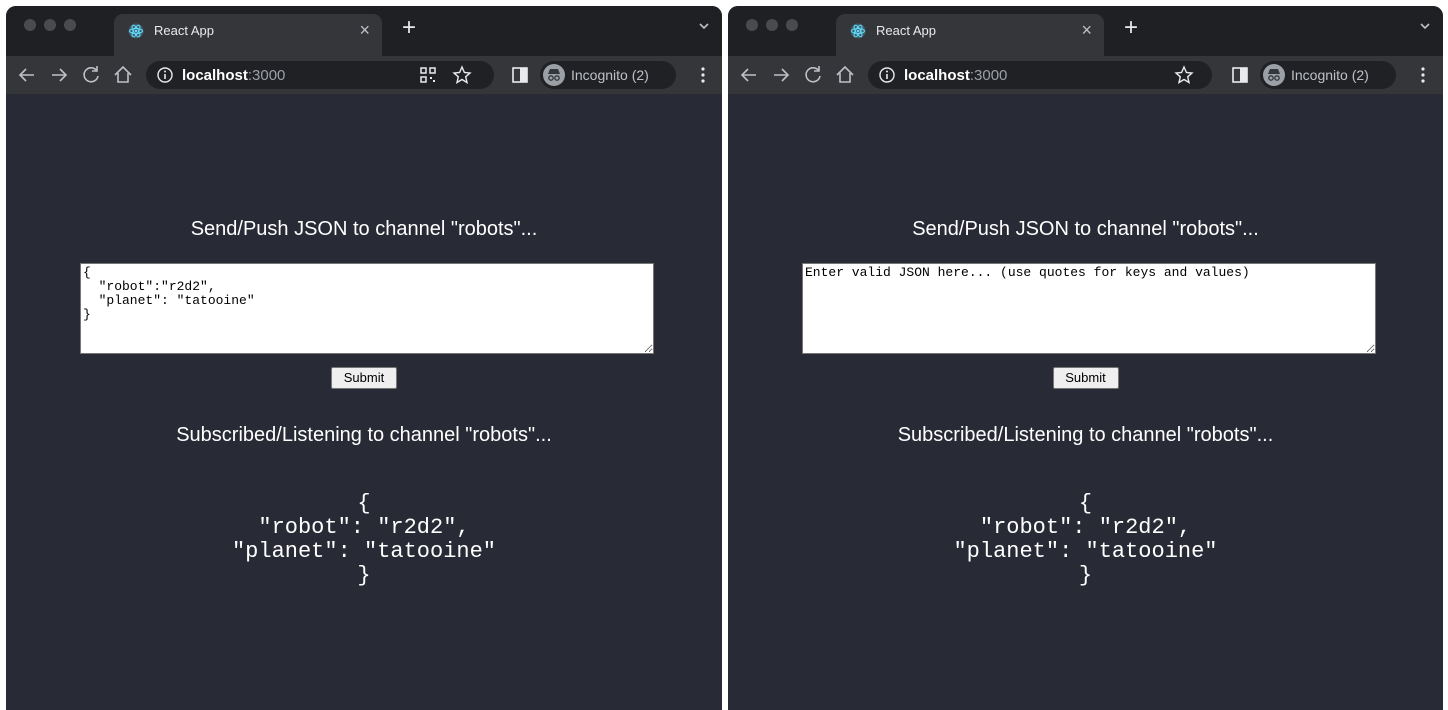  Describe the element at coordinates (367, 308) in the screenshot. I see `json-input: { "robot":"r2d2", "planet": "tatooine" }` at that location.